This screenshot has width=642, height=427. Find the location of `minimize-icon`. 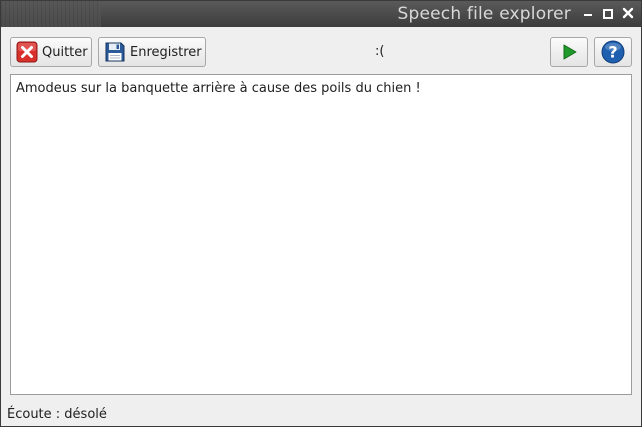

minimize-icon is located at coordinates (588, 15).